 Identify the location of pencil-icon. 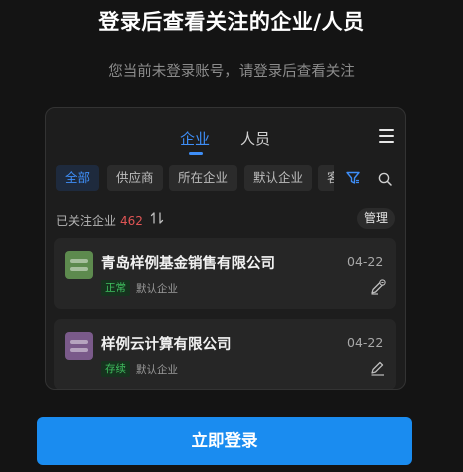
(378, 368).